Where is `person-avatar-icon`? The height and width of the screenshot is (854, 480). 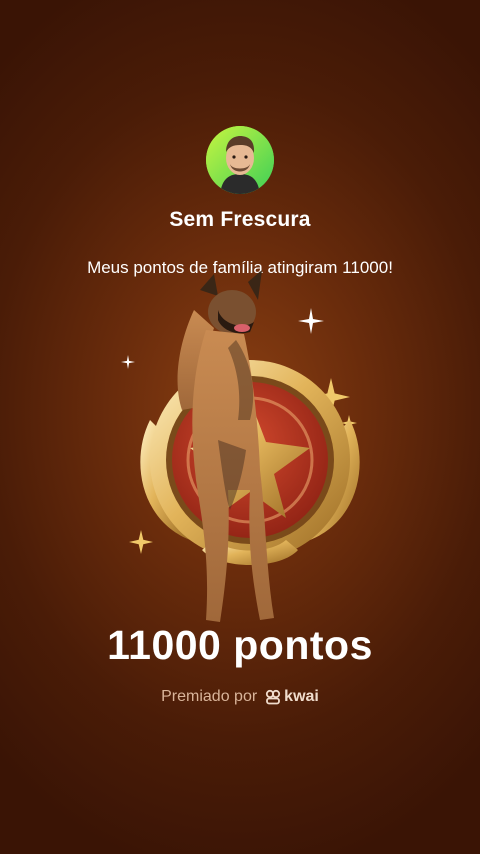 person-avatar-icon is located at coordinates (240, 160).